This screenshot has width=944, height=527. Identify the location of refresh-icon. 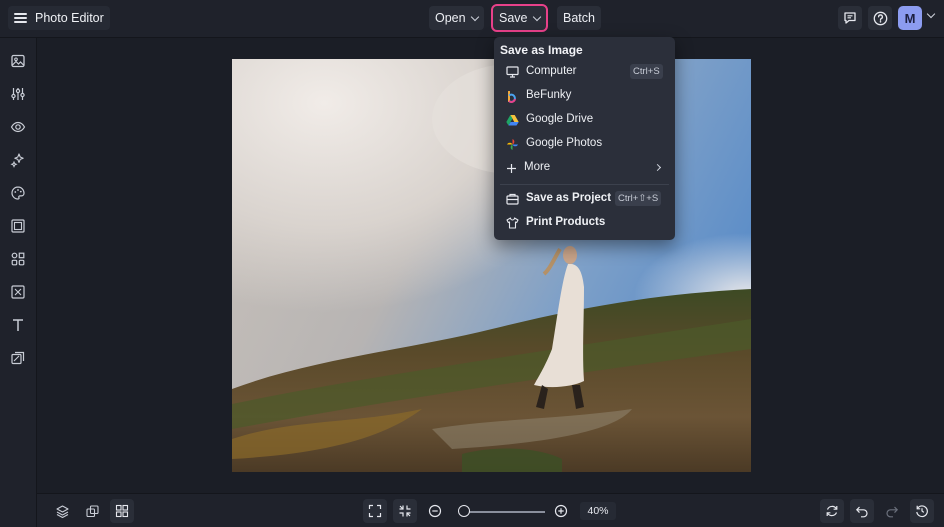
(832, 511).